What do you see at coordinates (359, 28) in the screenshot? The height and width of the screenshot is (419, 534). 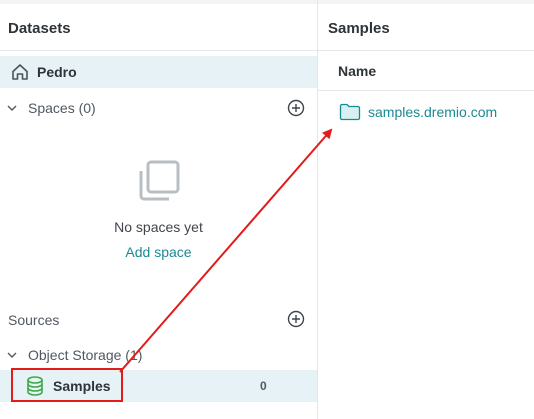 I see `samples-title: Samples` at bounding box center [359, 28].